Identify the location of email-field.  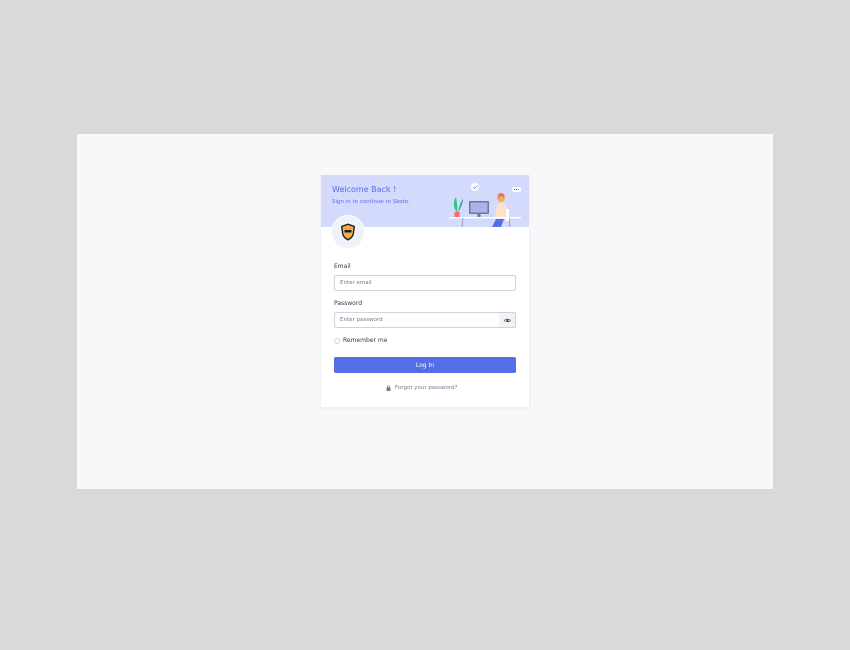
(425, 283).